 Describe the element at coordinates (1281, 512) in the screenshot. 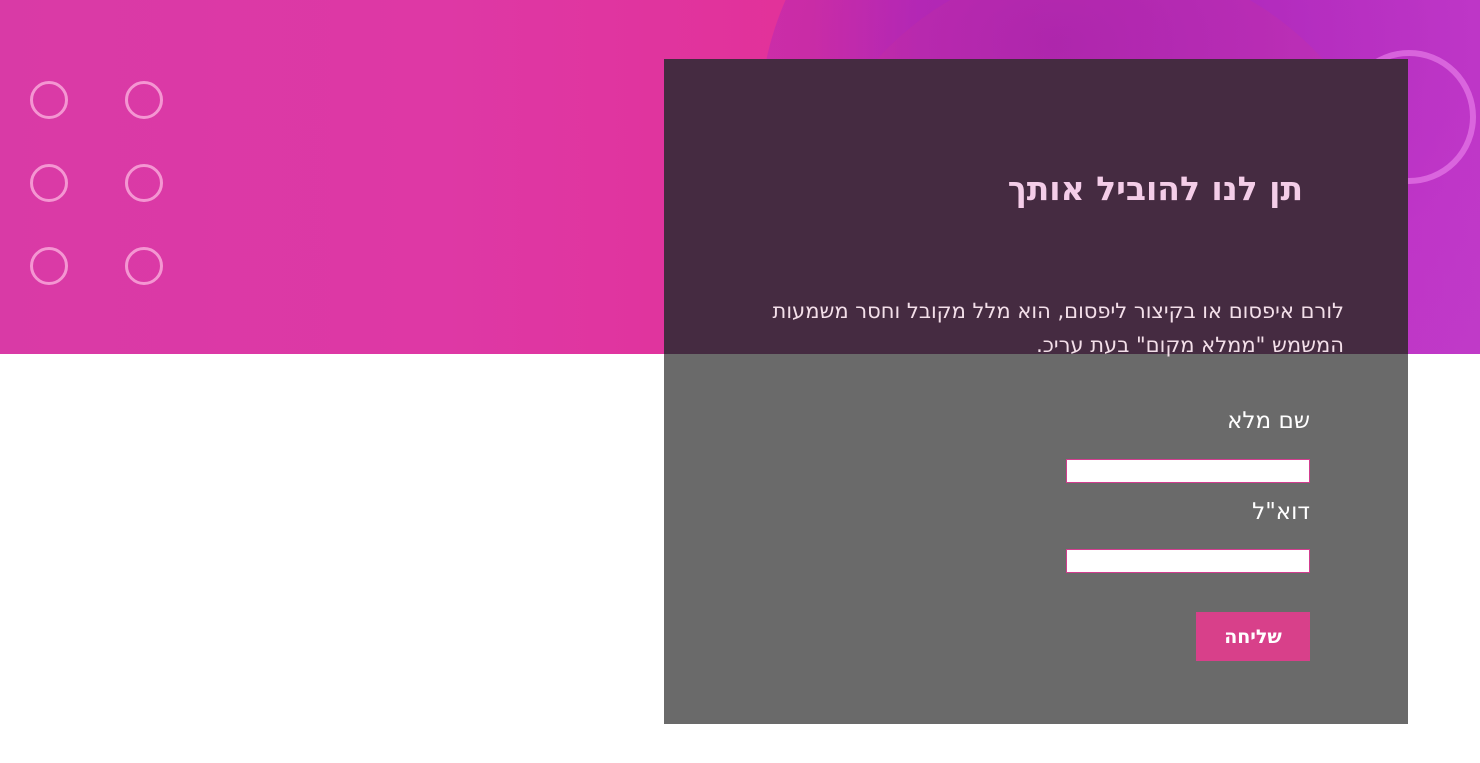

I see `email-label: דוא"ל` at that location.